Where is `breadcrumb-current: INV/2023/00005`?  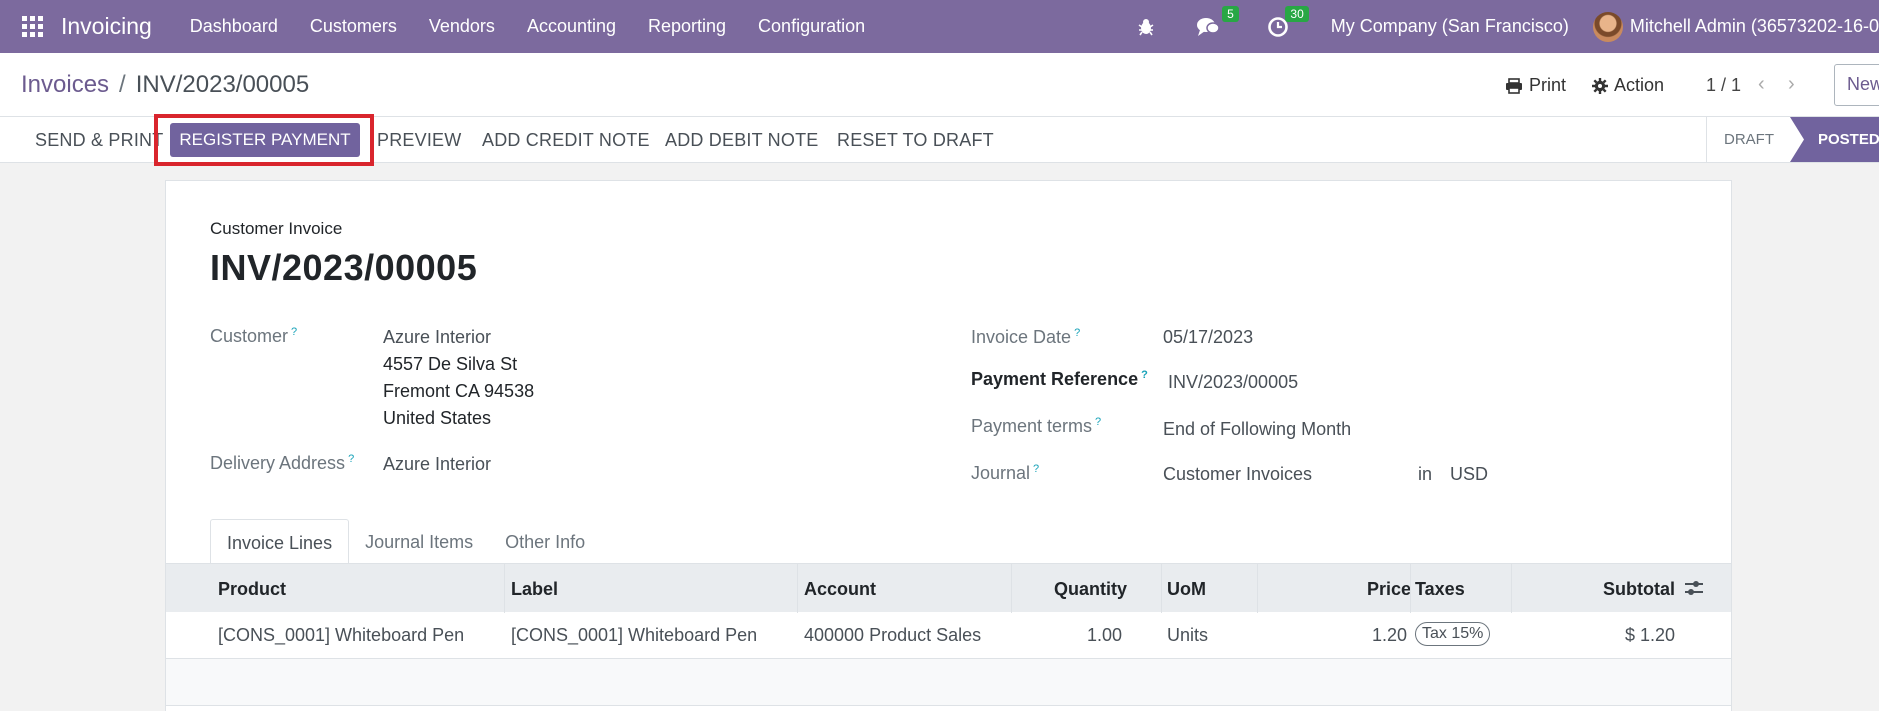 breadcrumb-current: INV/2023/00005 is located at coordinates (222, 84).